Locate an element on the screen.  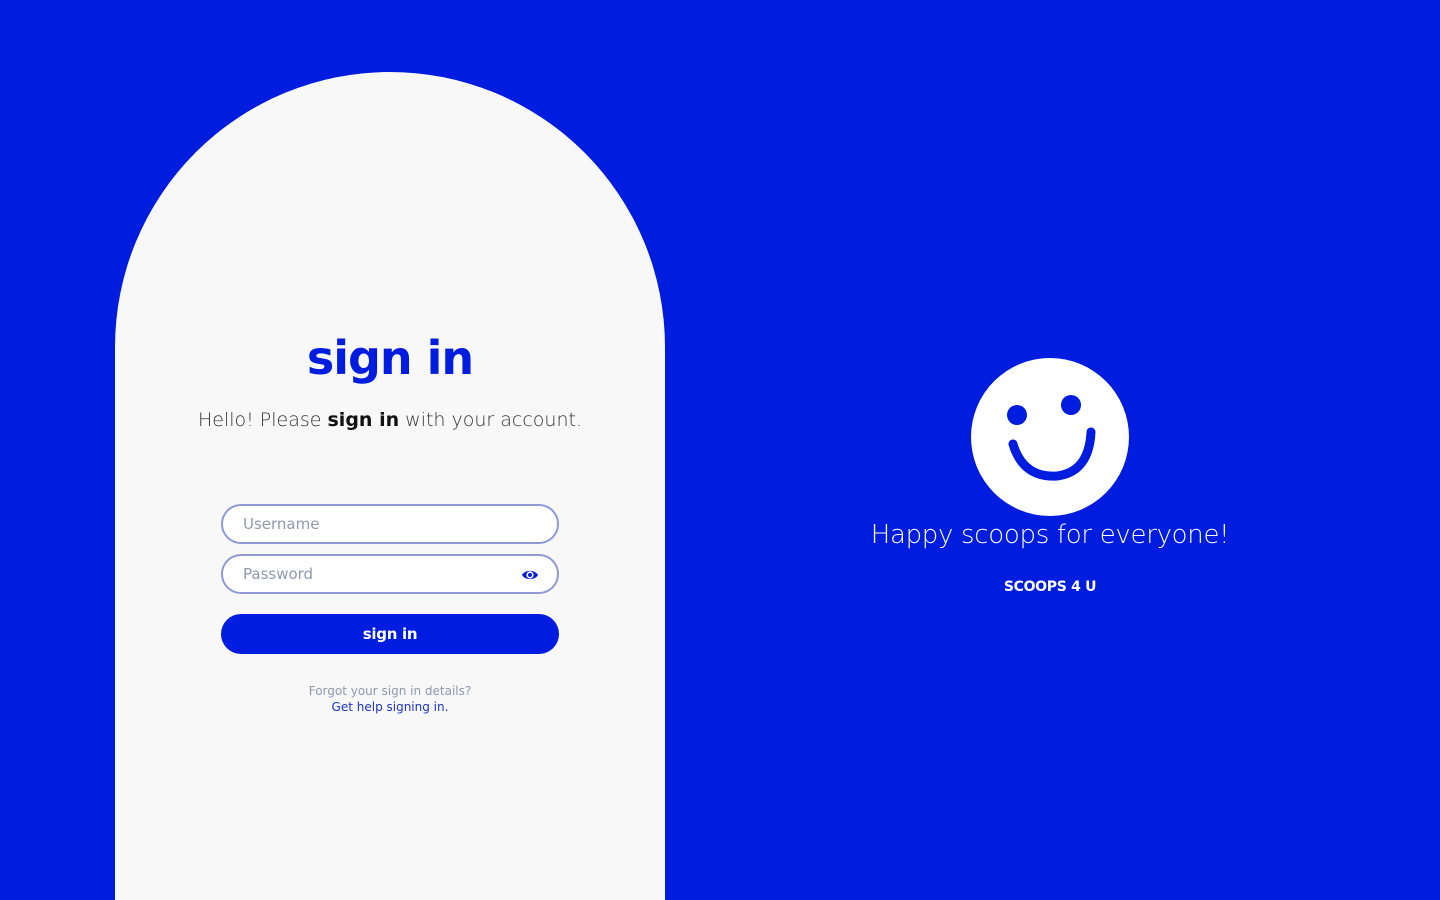
eye-icon is located at coordinates (530, 574).